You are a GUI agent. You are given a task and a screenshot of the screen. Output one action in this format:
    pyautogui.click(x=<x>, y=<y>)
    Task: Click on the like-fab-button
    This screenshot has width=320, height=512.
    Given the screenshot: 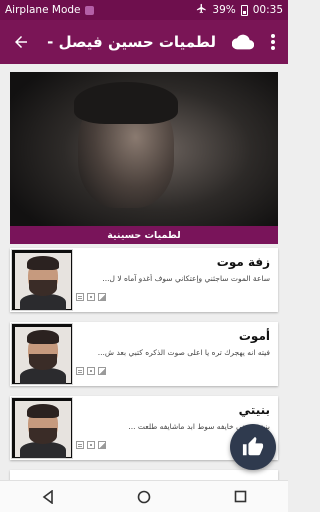 What is the action you would take?
    pyautogui.click(x=253, y=447)
    